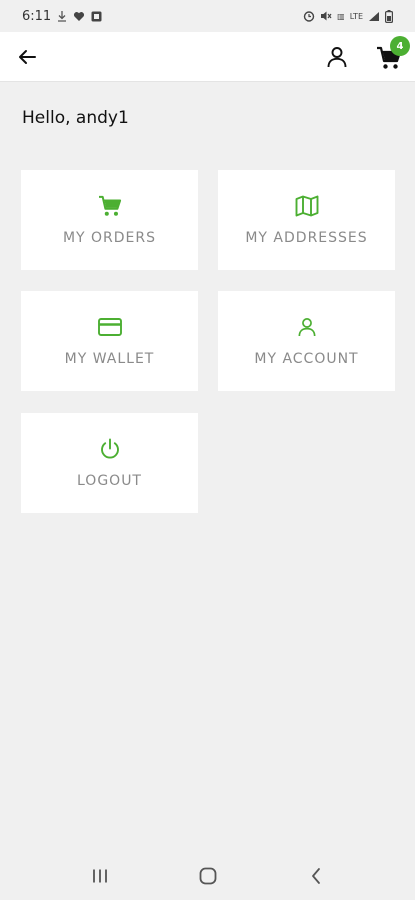 The height and width of the screenshot is (900, 415). I want to click on network-type: LTE, so click(356, 16).